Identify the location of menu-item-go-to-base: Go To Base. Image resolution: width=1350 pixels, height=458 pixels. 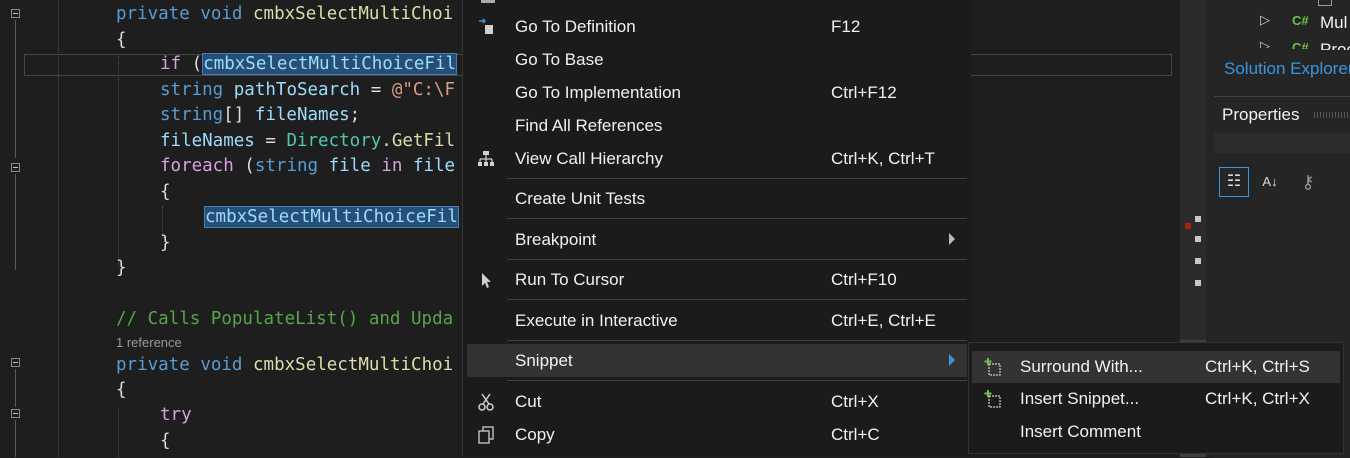
(717, 59).